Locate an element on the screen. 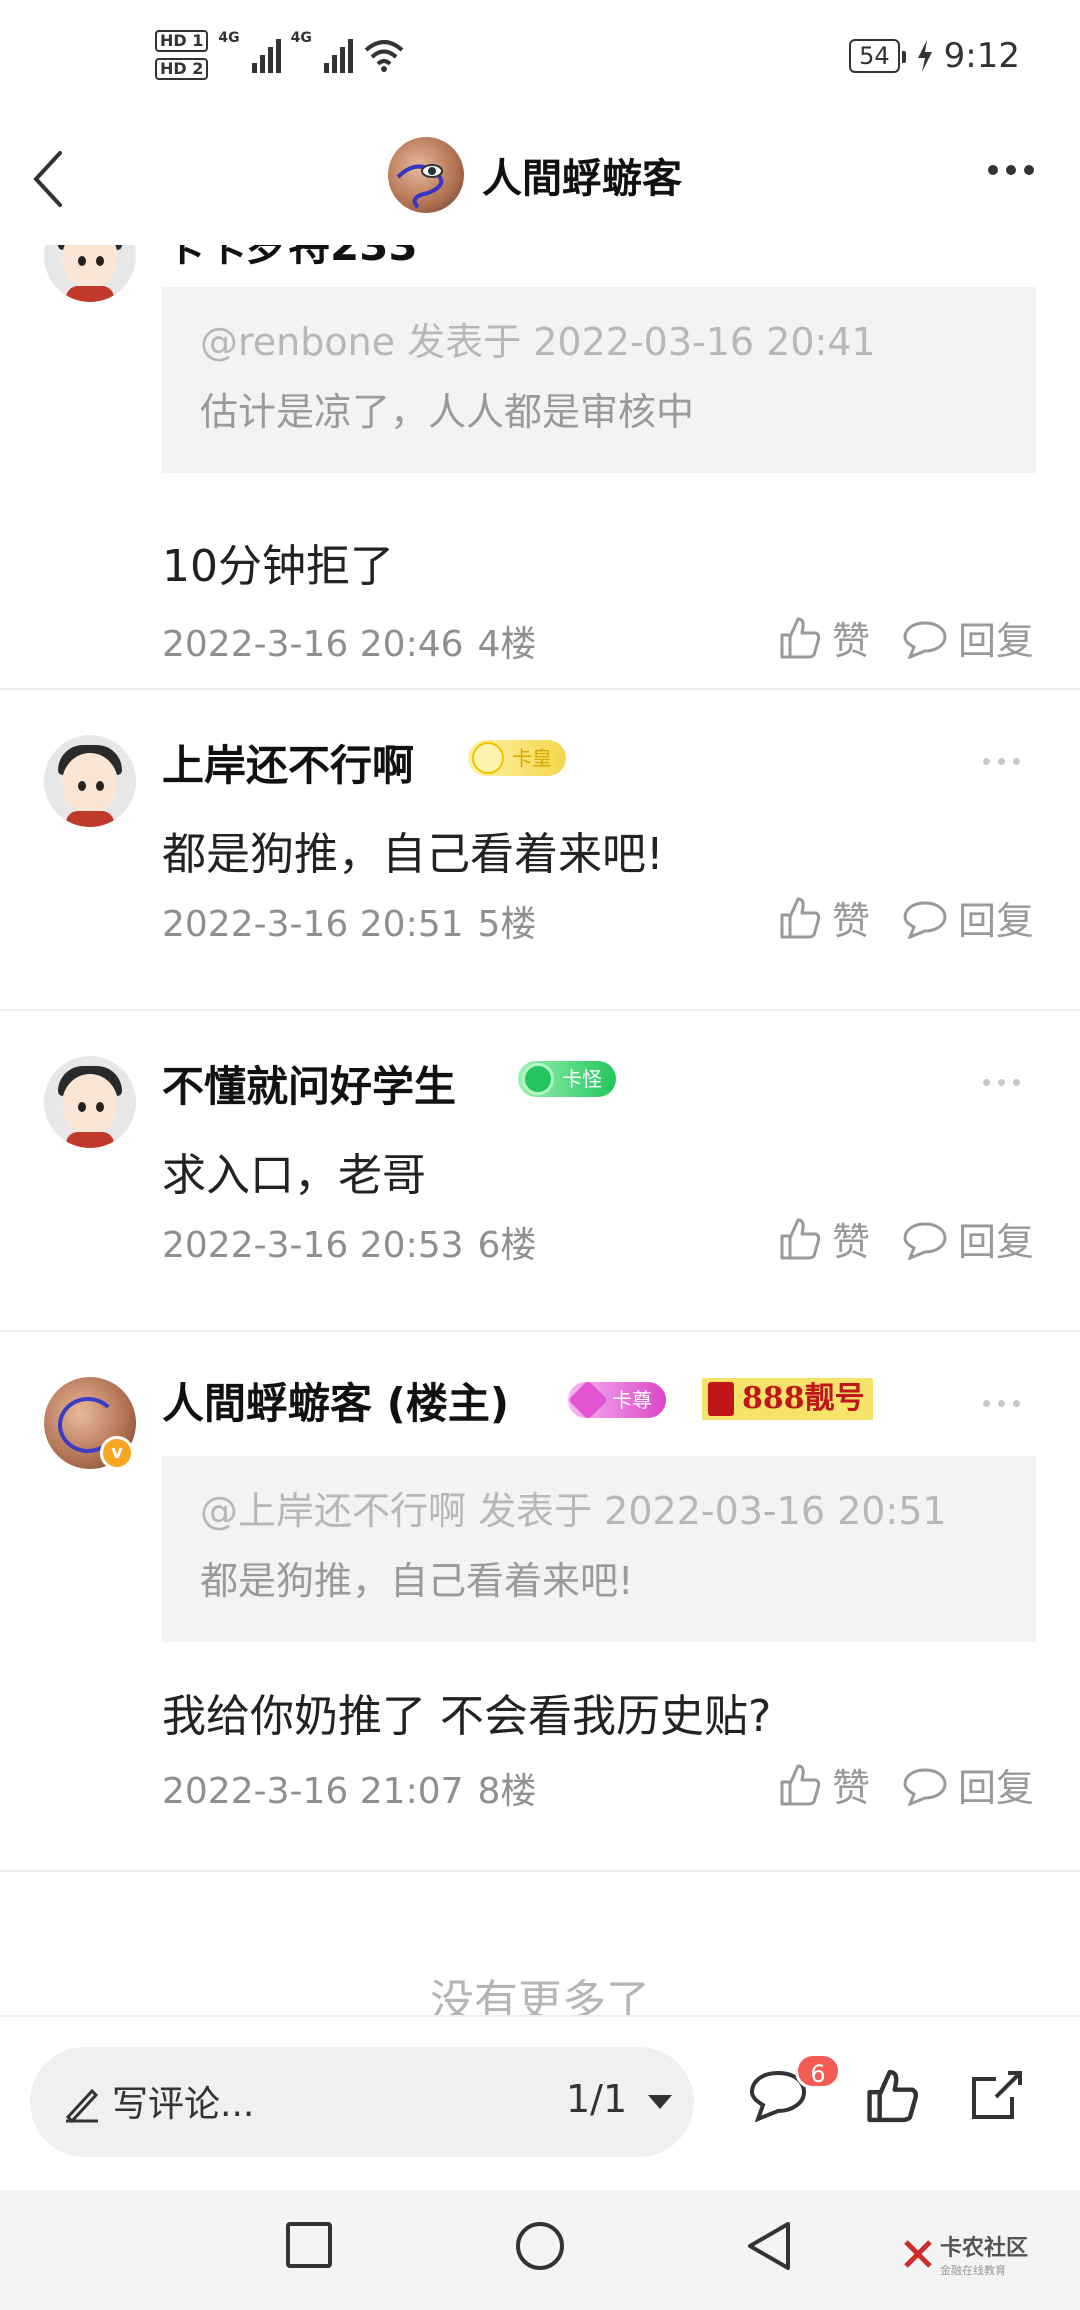  circle-icon is located at coordinates (540, 2246).